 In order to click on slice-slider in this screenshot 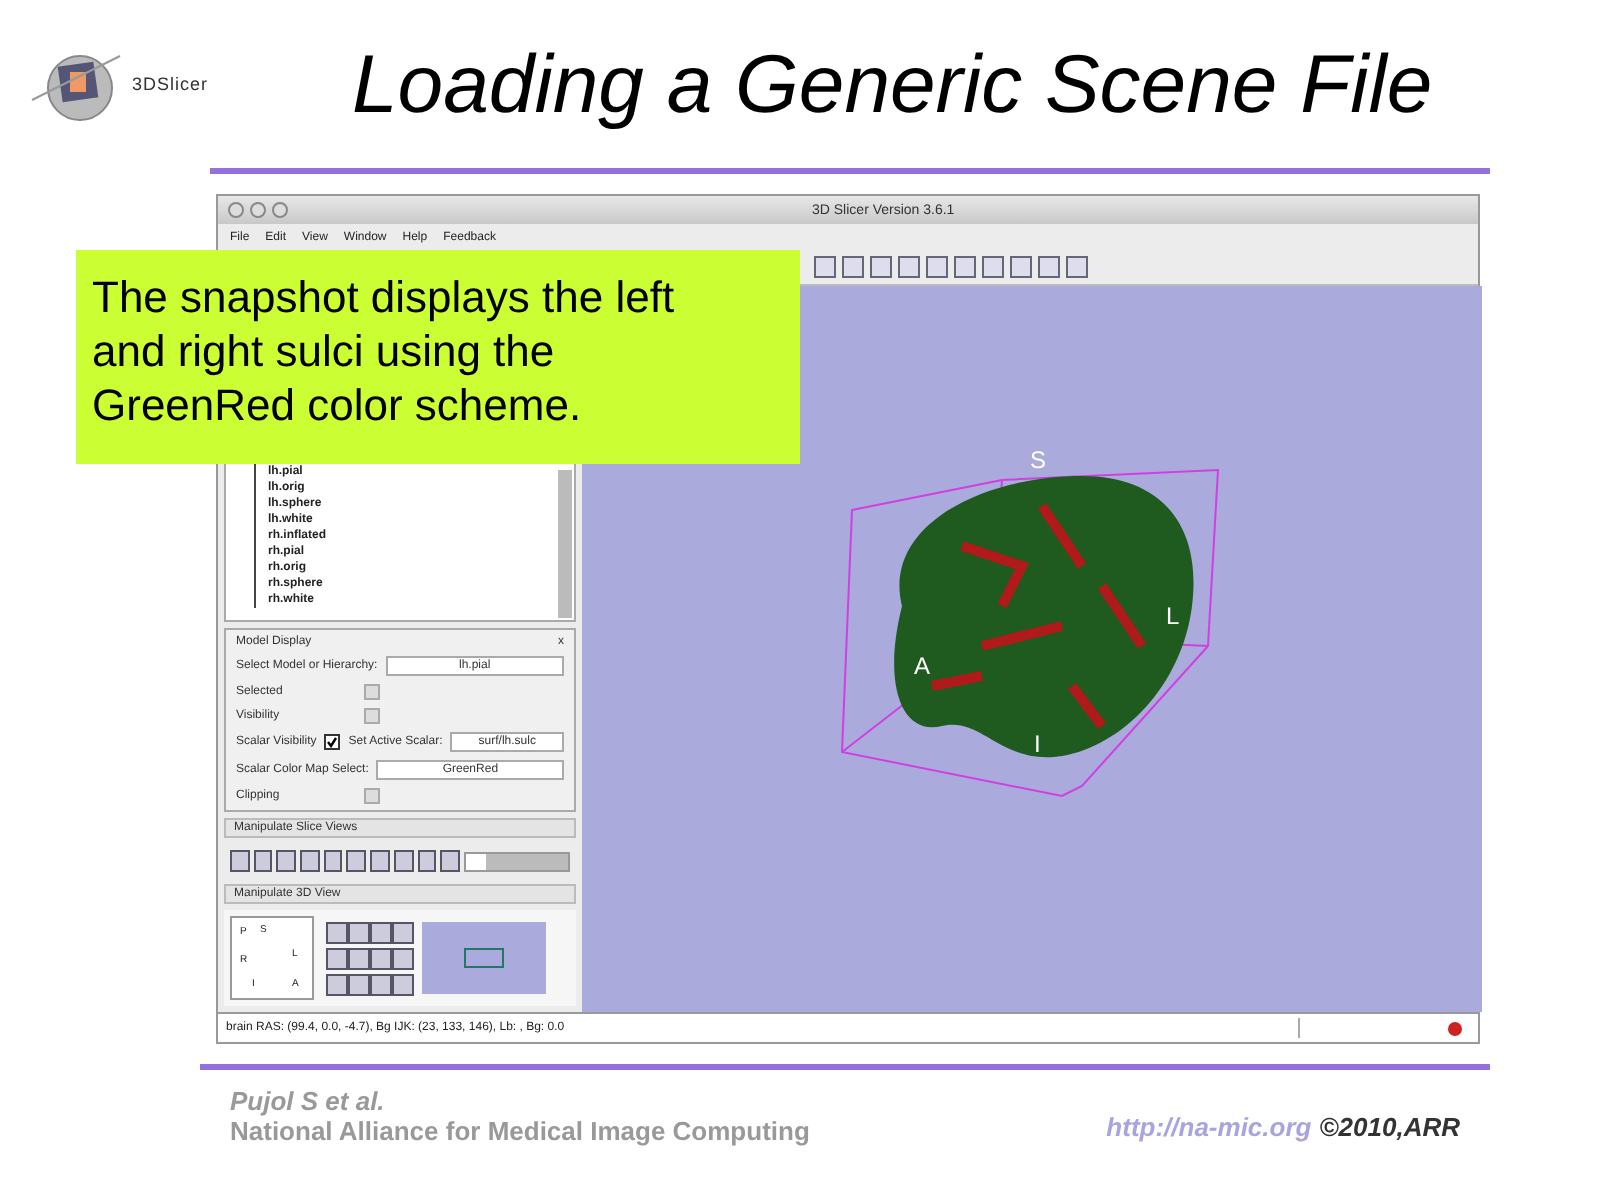, I will do `click(476, 861)`.